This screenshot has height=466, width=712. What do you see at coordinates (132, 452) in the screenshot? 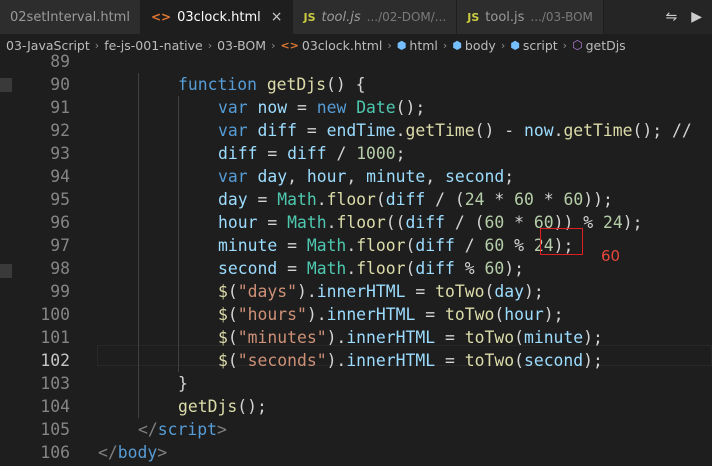
I see `code-text: </body>` at bounding box center [132, 452].